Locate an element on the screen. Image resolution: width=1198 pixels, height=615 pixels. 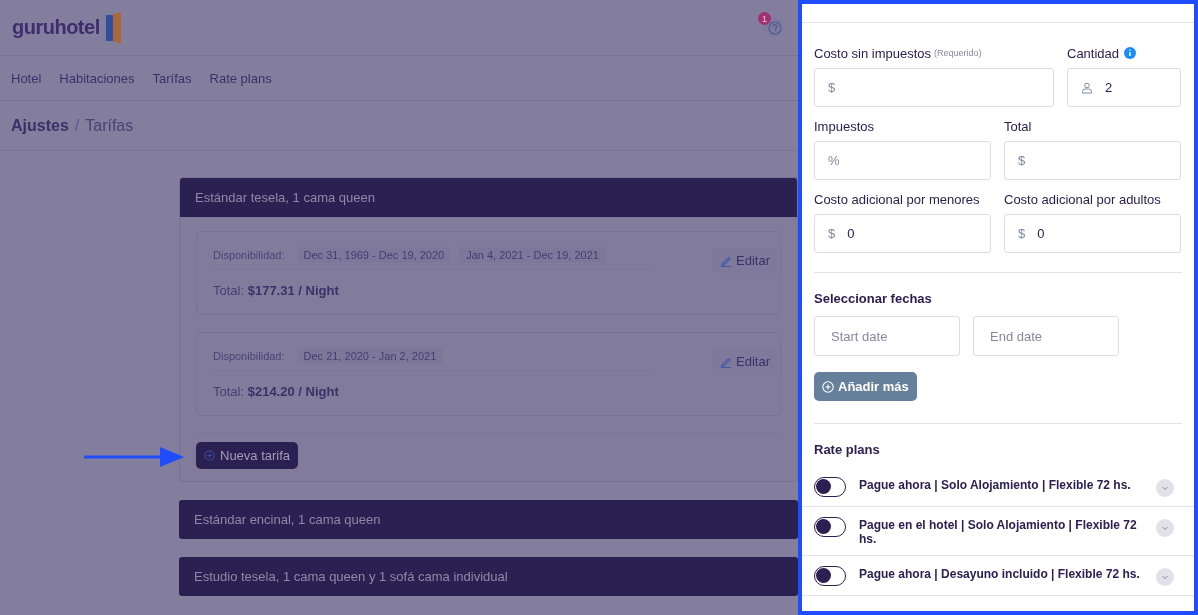
room-title: Estándar encinal, 1 cama queen is located at coordinates (488, 519).